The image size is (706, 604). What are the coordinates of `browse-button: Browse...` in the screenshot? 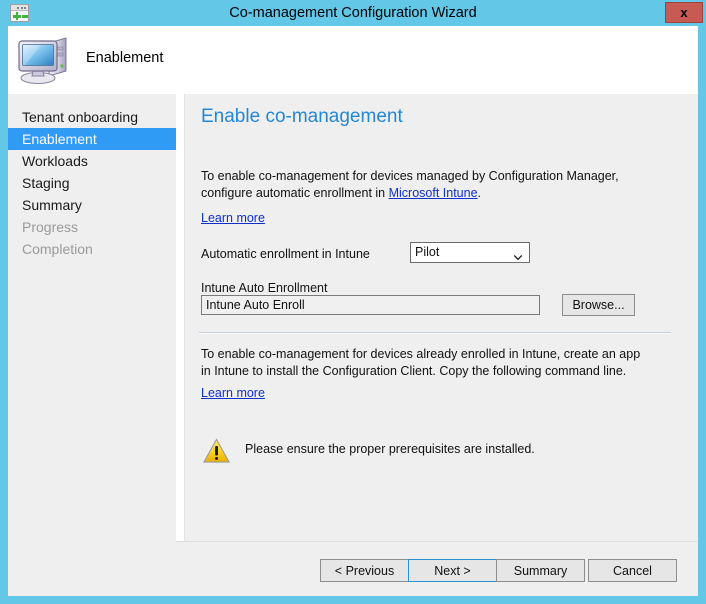 It's located at (598, 305).